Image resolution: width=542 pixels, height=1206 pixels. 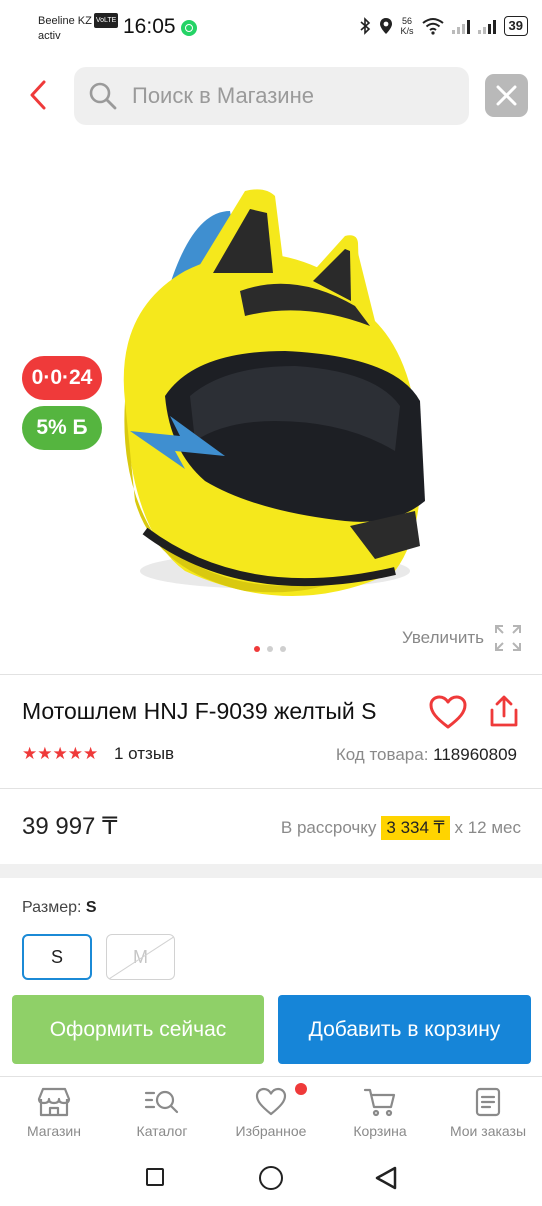 I want to click on share-button, so click(x=504, y=712).